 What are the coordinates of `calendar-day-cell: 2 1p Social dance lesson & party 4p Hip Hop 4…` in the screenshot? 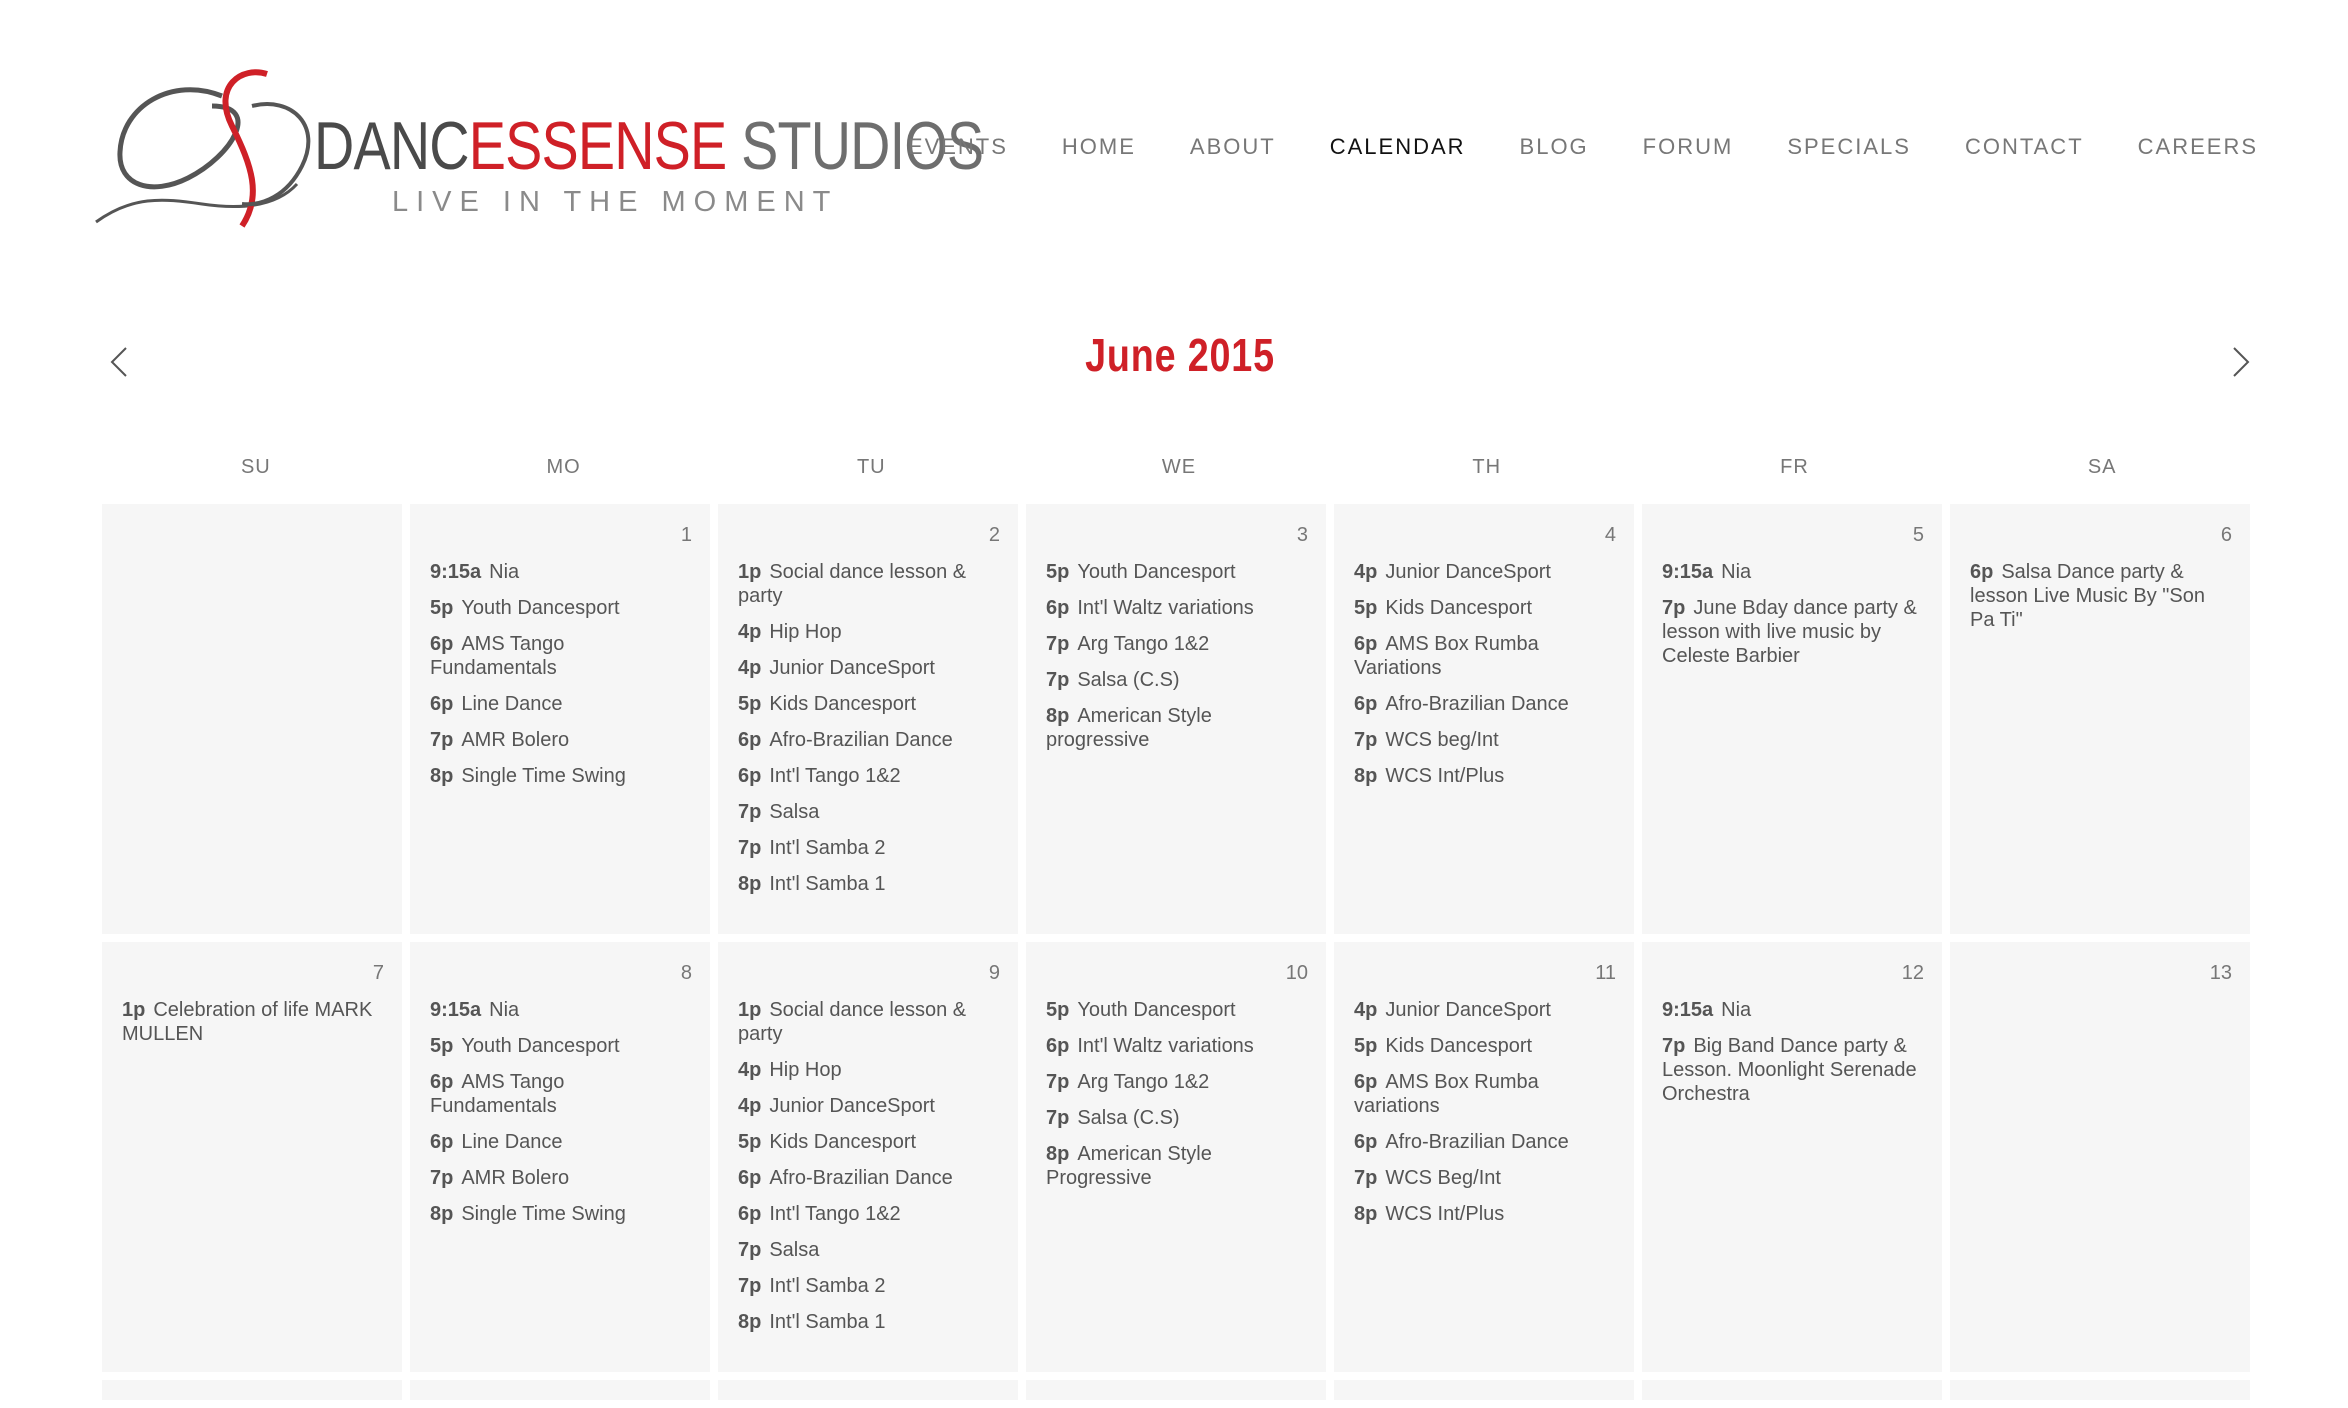 It's located at (868, 719).